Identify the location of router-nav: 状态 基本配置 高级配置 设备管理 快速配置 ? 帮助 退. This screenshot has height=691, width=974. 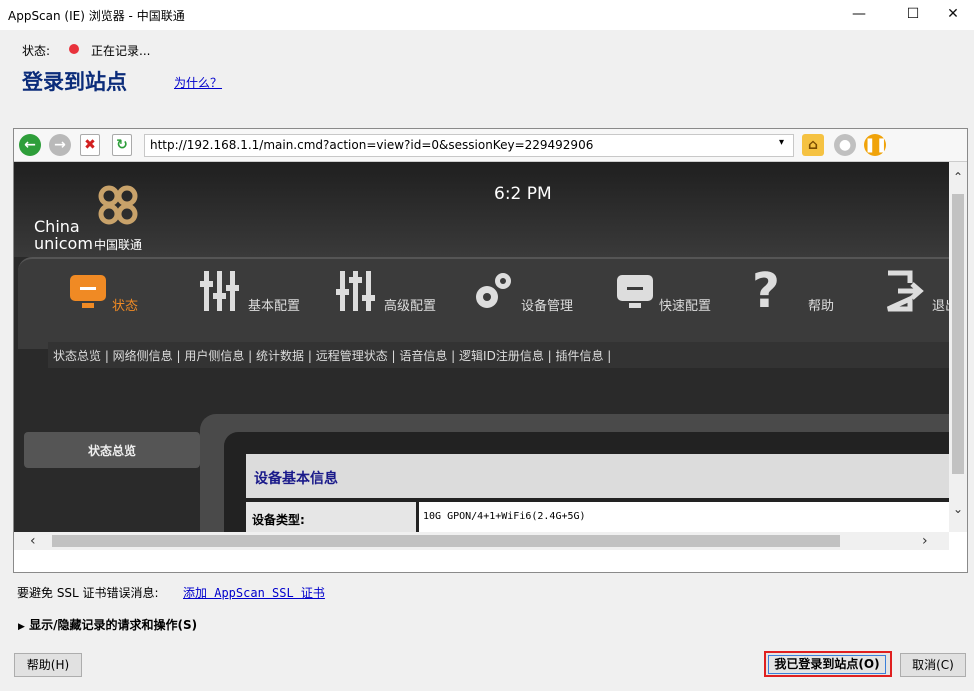
(483, 303).